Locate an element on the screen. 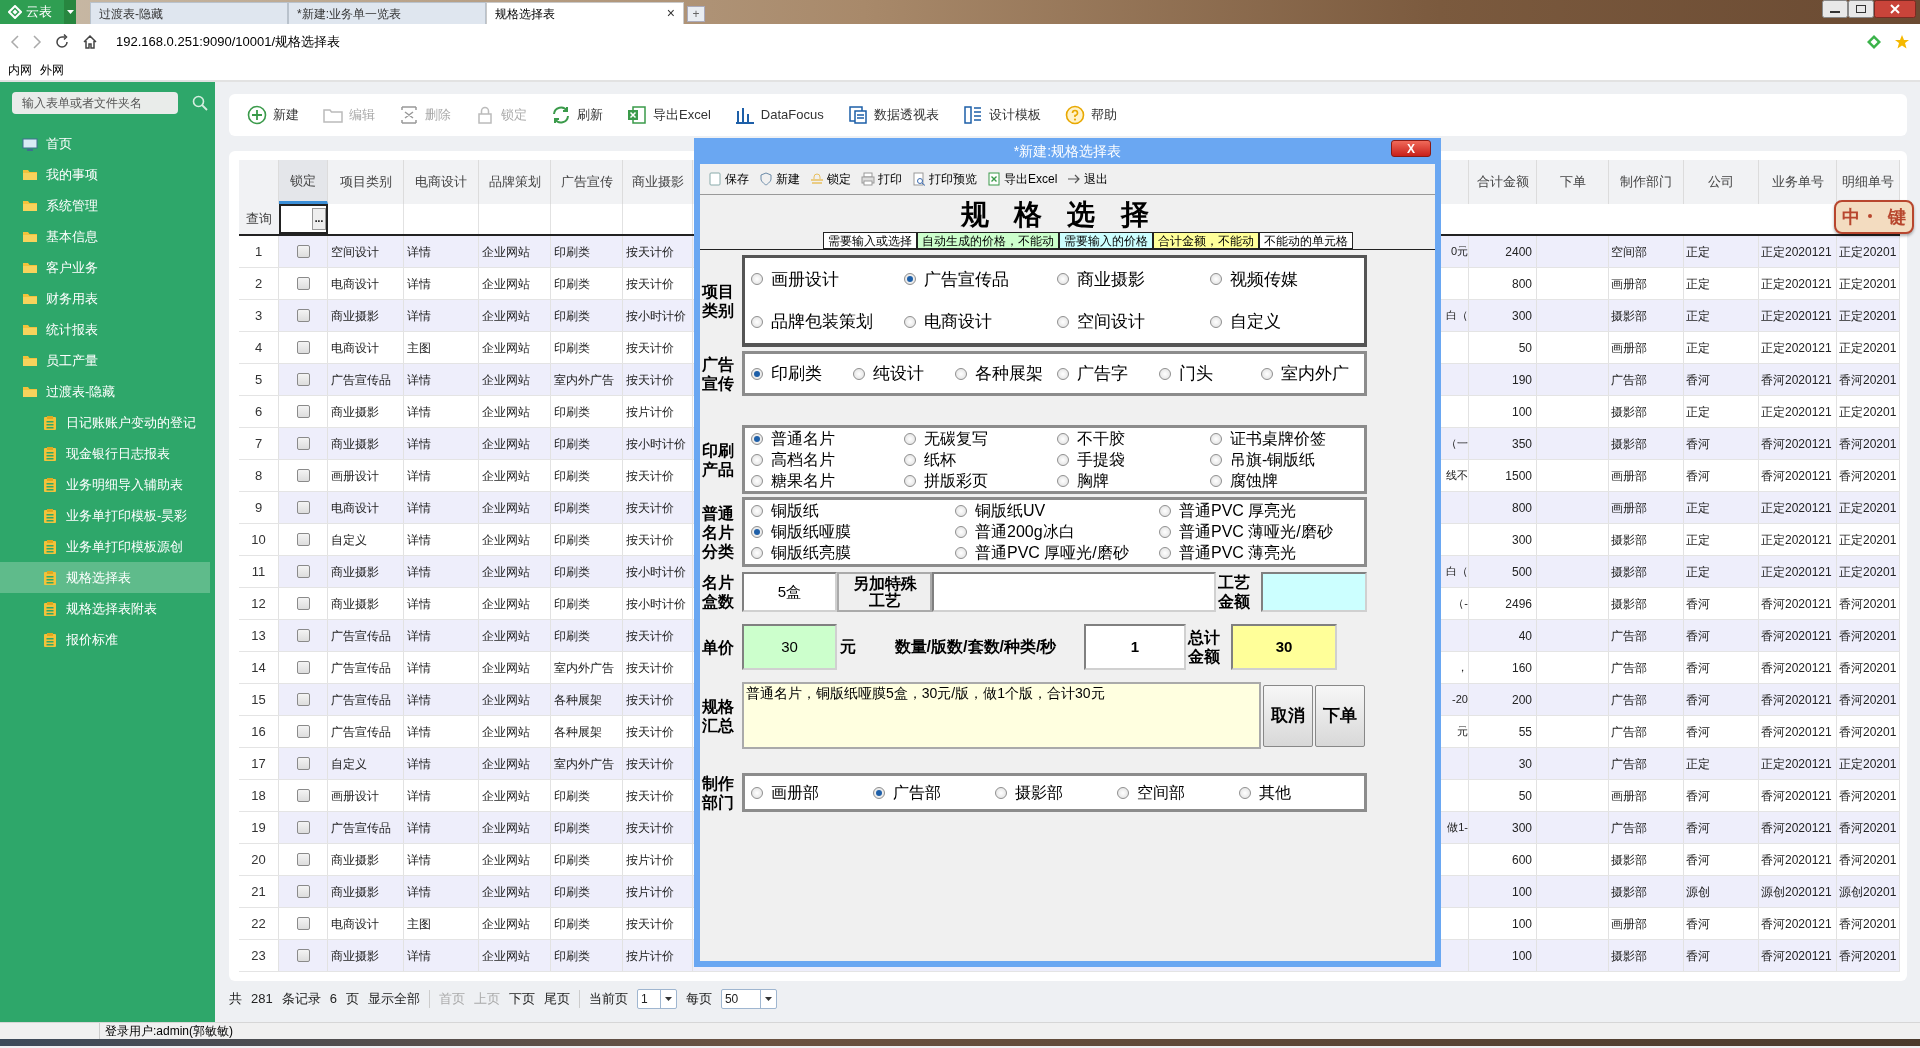  page-size-select: 50 is located at coordinates (748, 999).